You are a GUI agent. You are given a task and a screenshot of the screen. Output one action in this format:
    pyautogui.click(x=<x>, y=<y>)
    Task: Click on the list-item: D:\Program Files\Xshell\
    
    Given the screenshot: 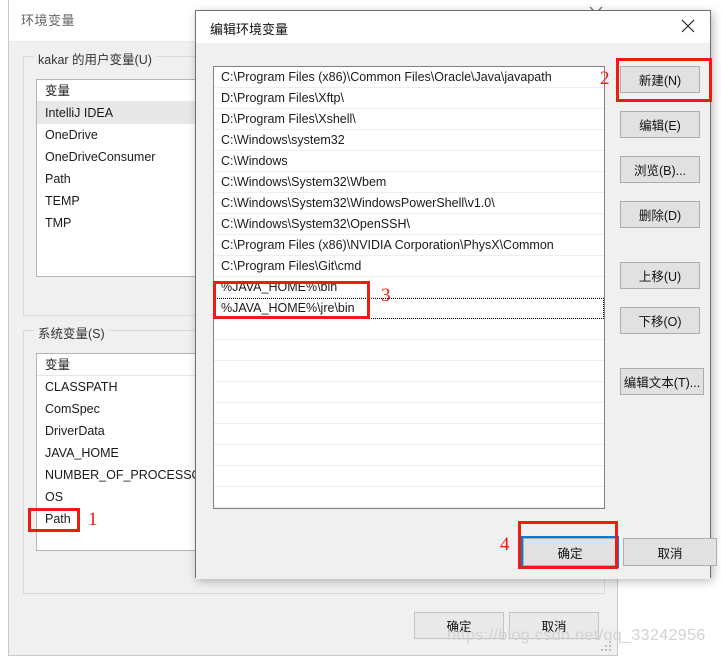 What is the action you would take?
    pyautogui.click(x=409, y=119)
    